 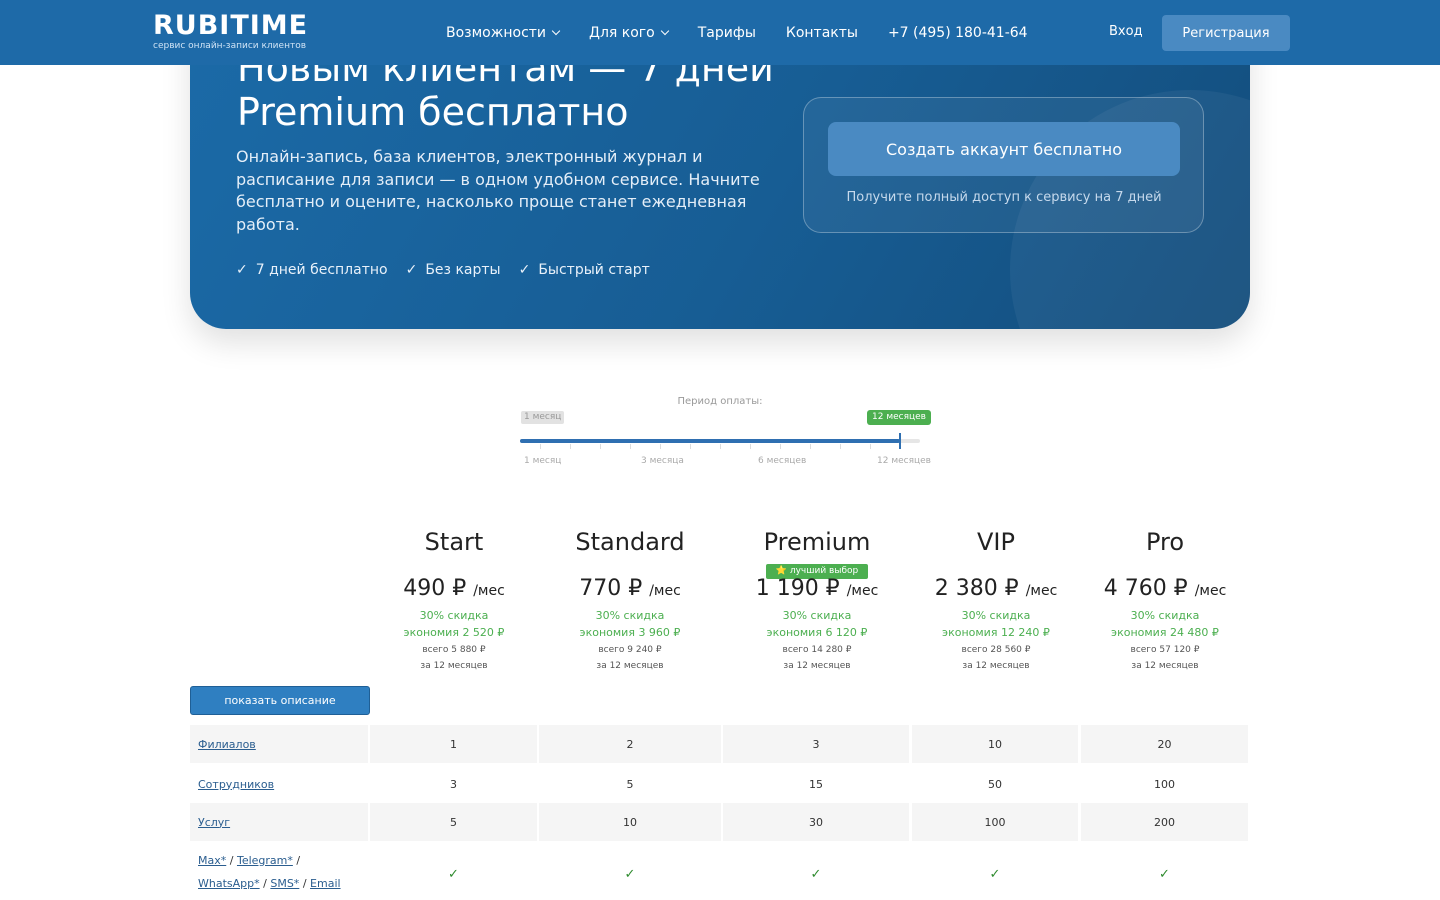 What do you see at coordinates (229, 883) in the screenshot?
I see `whatsapp-link: WhatsApp*` at bounding box center [229, 883].